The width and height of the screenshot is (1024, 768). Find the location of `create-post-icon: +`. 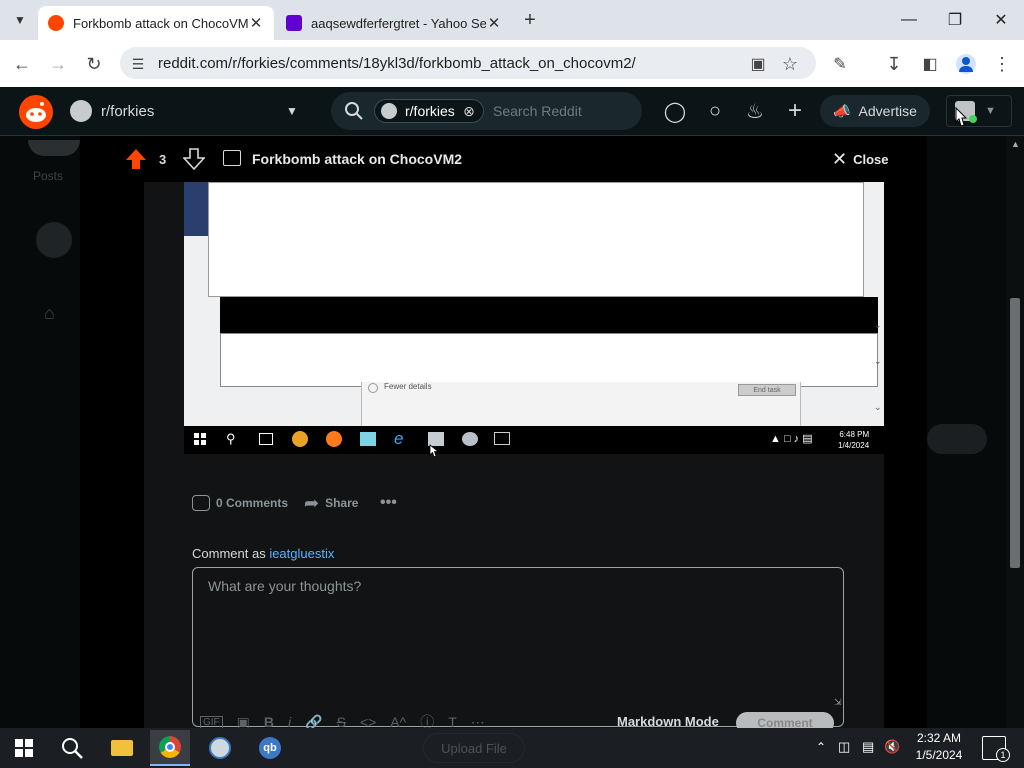

create-post-icon: + is located at coordinates (795, 110).